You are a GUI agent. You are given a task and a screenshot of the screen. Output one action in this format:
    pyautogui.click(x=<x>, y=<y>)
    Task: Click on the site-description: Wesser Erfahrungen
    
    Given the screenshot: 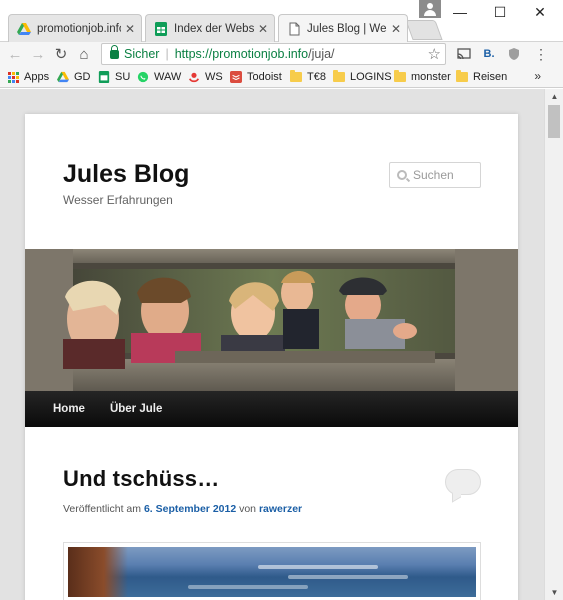 What is the action you would take?
    pyautogui.click(x=118, y=200)
    